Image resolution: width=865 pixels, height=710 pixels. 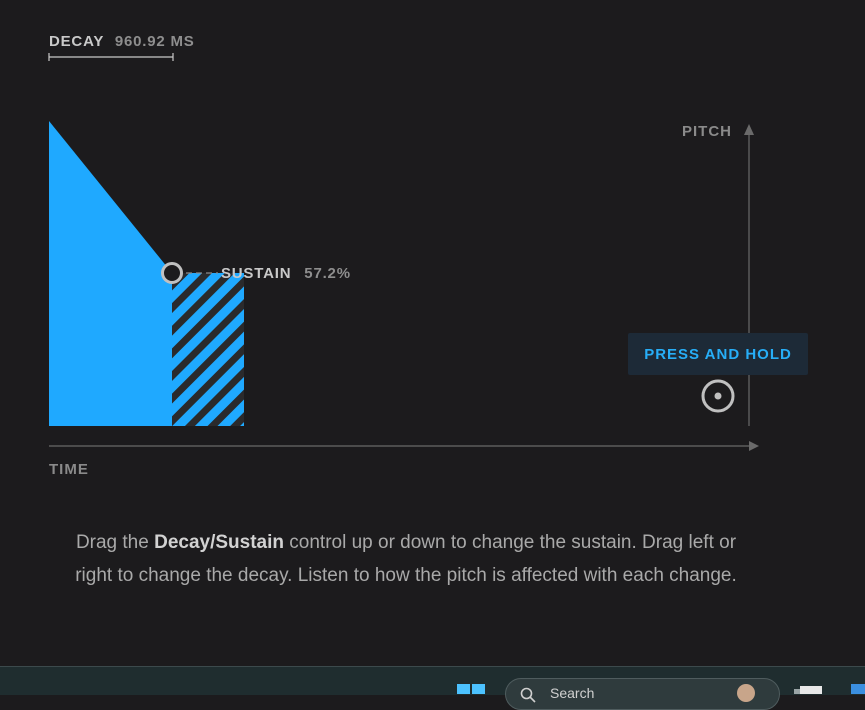 What do you see at coordinates (642, 694) in the screenshot?
I see `taskbar-search-box: Search` at bounding box center [642, 694].